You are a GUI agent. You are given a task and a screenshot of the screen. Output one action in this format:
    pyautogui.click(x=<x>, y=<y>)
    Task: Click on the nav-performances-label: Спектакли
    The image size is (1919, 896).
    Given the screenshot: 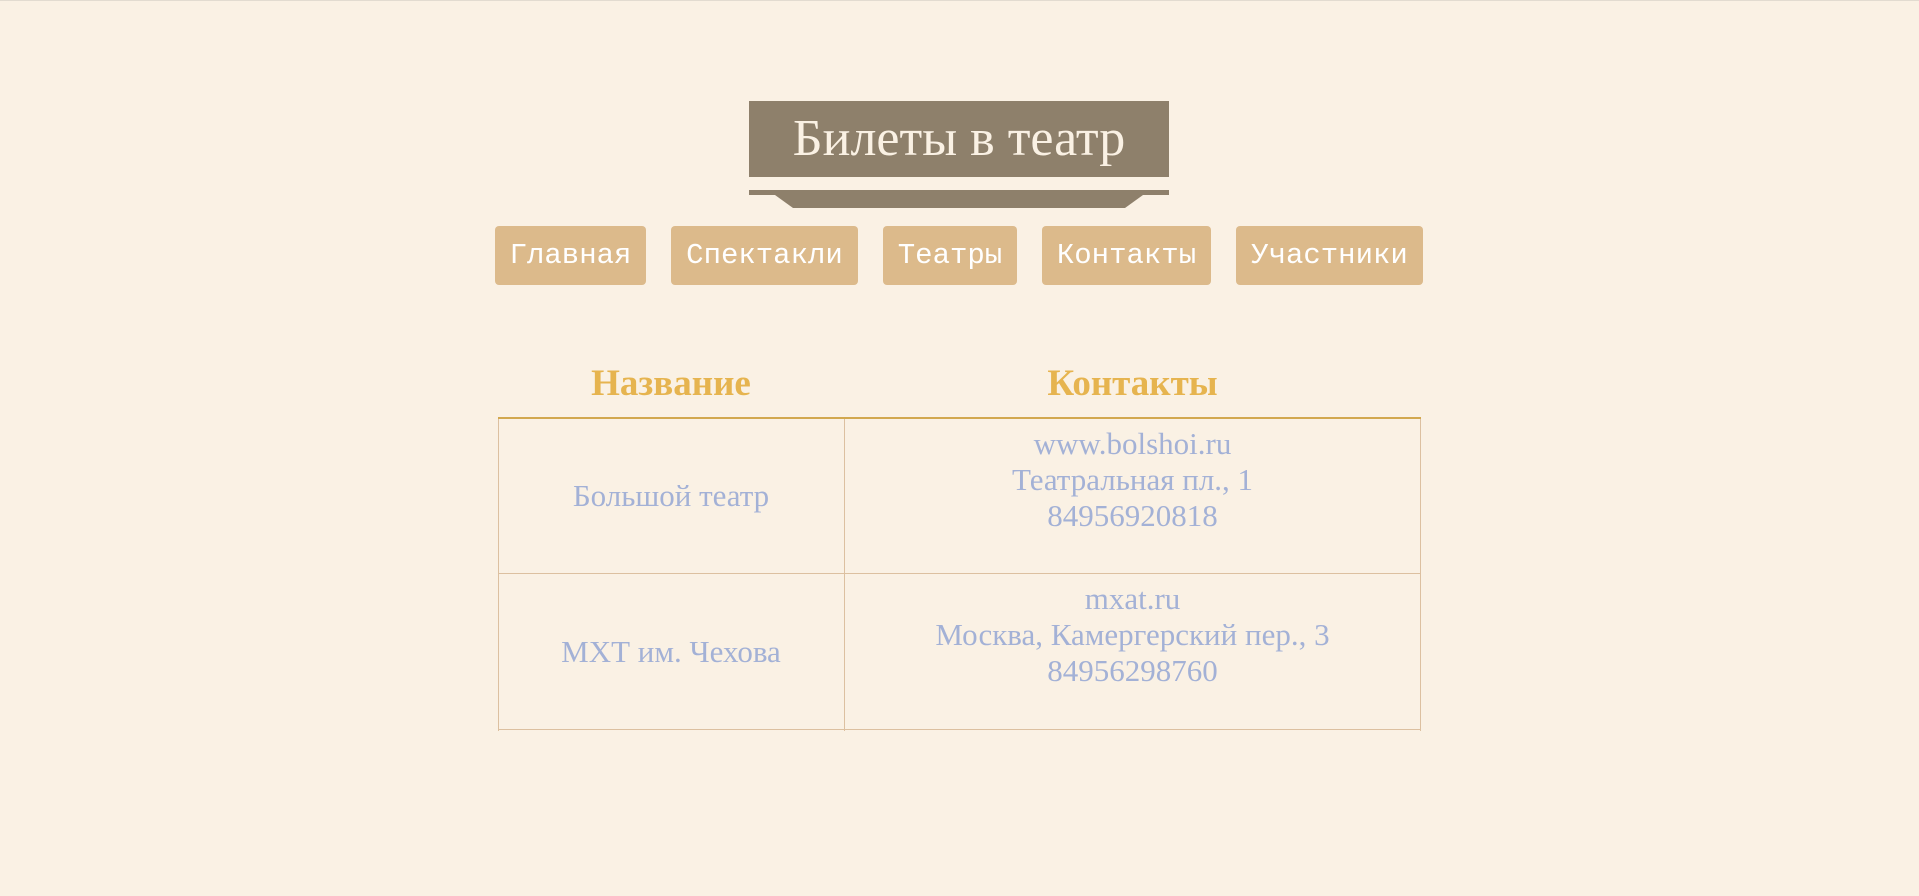 What is the action you would take?
    pyautogui.click(x=764, y=255)
    